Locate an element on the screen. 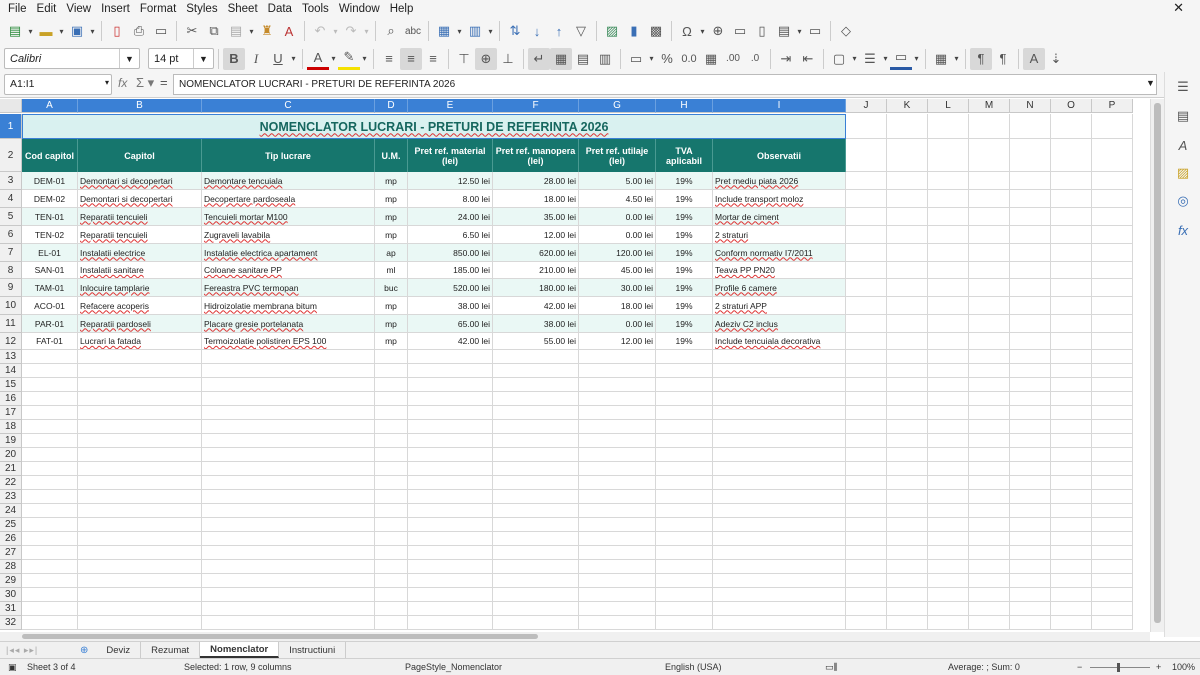 This screenshot has height=675, width=1200. data-cell: Profile 6 camere is located at coordinates (779, 288).